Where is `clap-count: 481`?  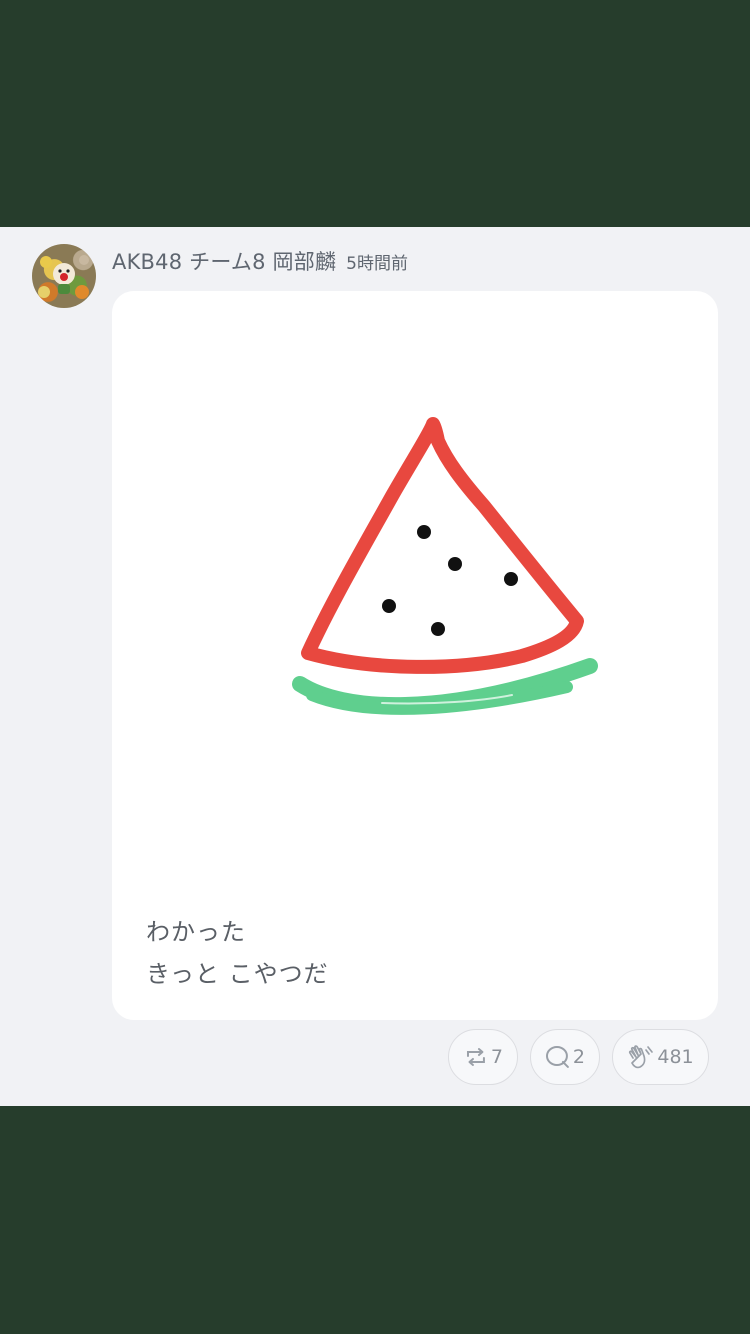
clap-count: 481 is located at coordinates (675, 1057).